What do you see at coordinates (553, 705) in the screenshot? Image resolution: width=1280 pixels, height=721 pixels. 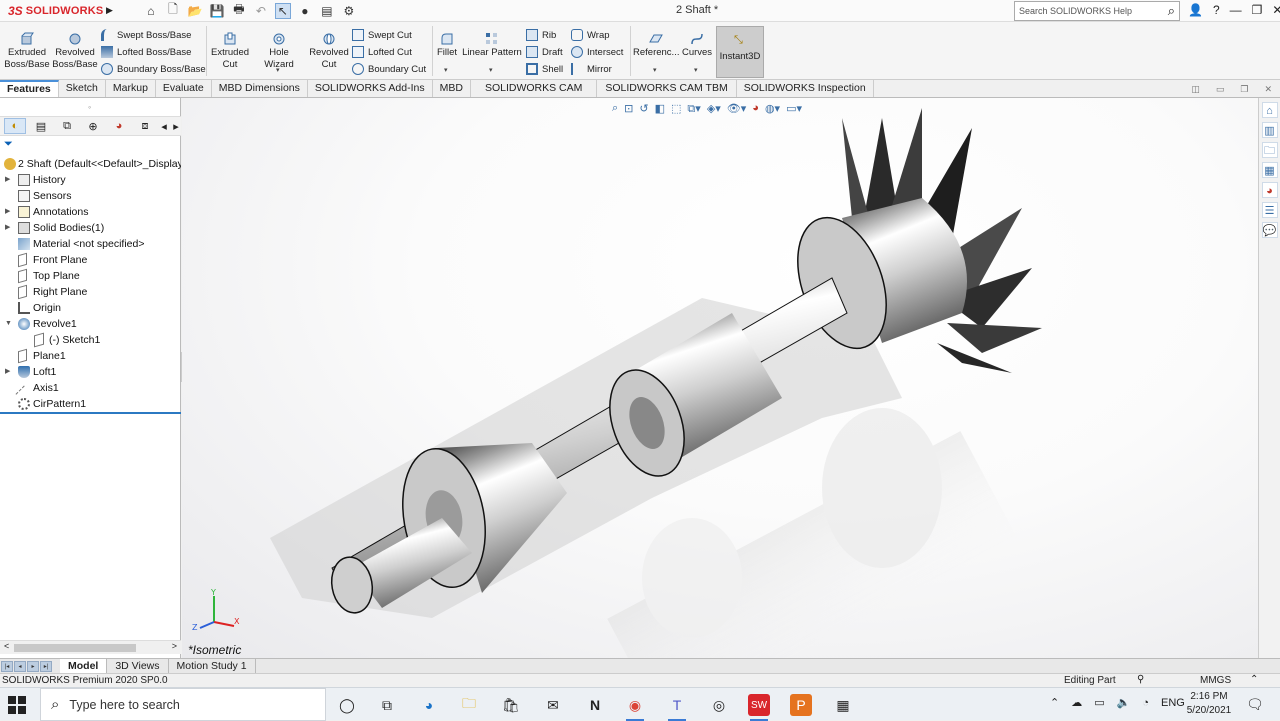 I see `mail-icon: ✉` at bounding box center [553, 705].